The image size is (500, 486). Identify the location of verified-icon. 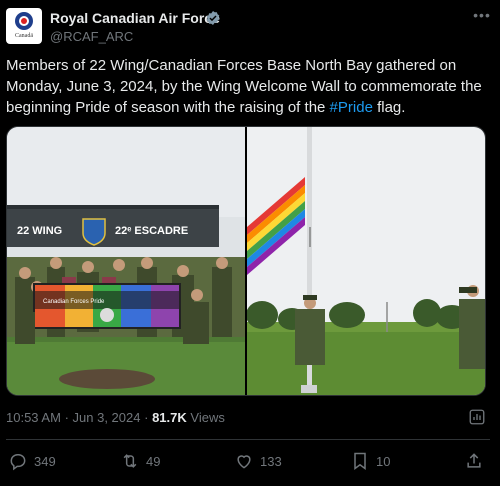
(213, 18).